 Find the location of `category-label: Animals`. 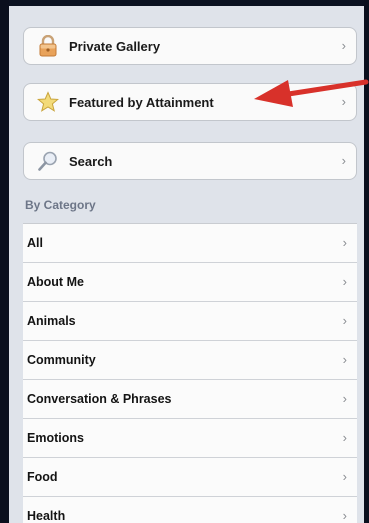

category-label: Animals is located at coordinates (51, 321).